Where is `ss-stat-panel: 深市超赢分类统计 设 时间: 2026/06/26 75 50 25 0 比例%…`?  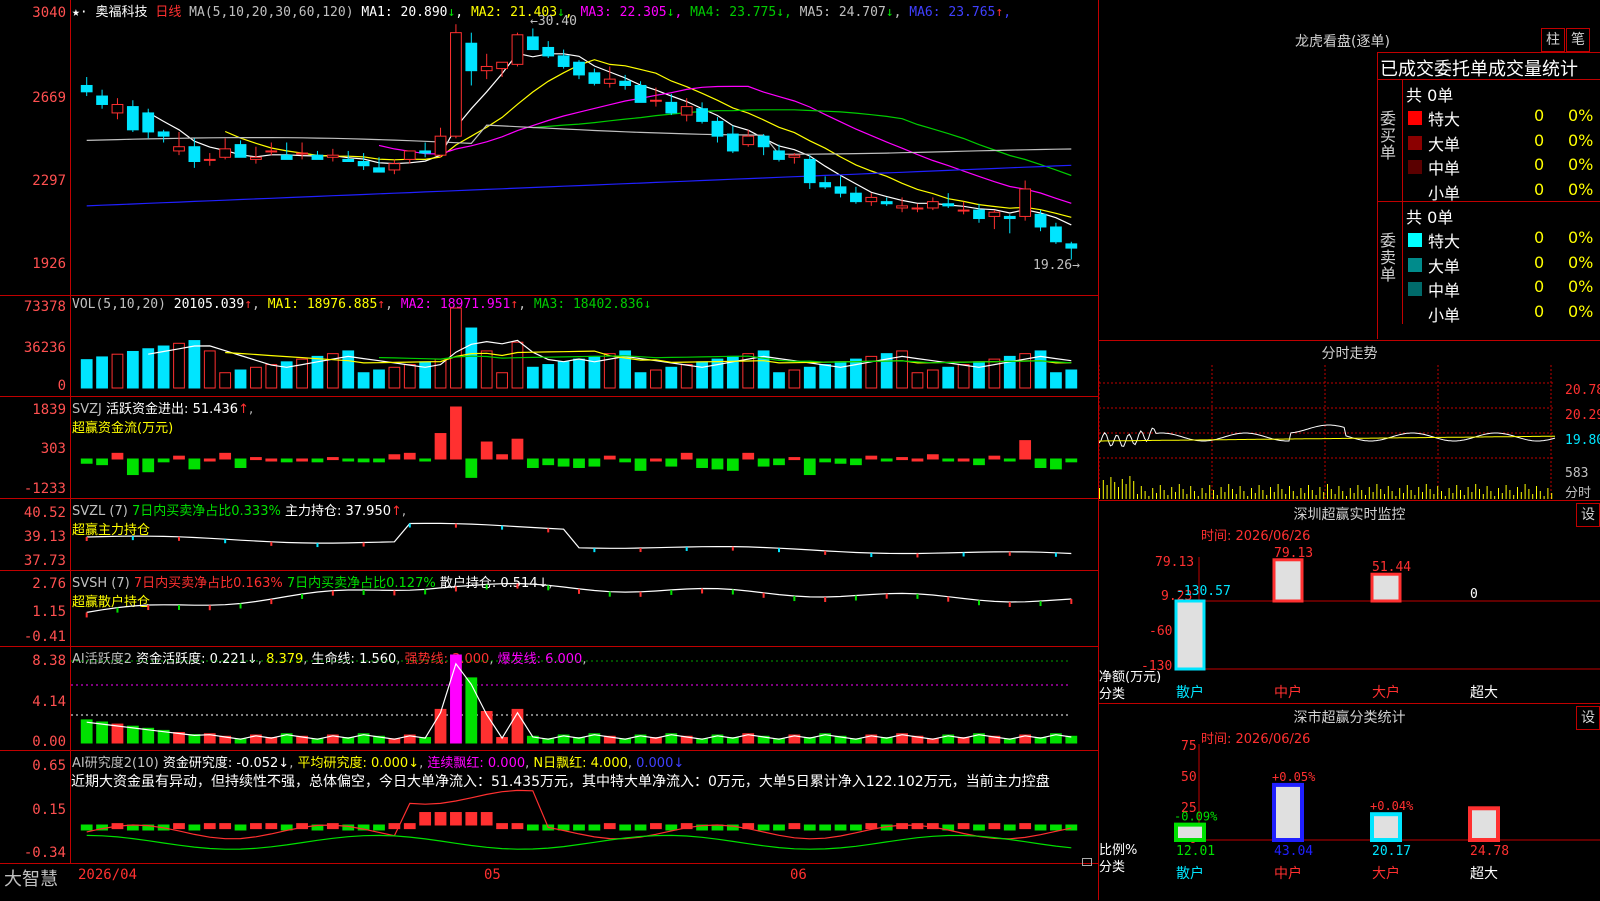 ss-stat-panel: 深市超赢分类统计 设 时间: 2026/06/26 75 50 25 0 比例%… is located at coordinates (1349, 802).